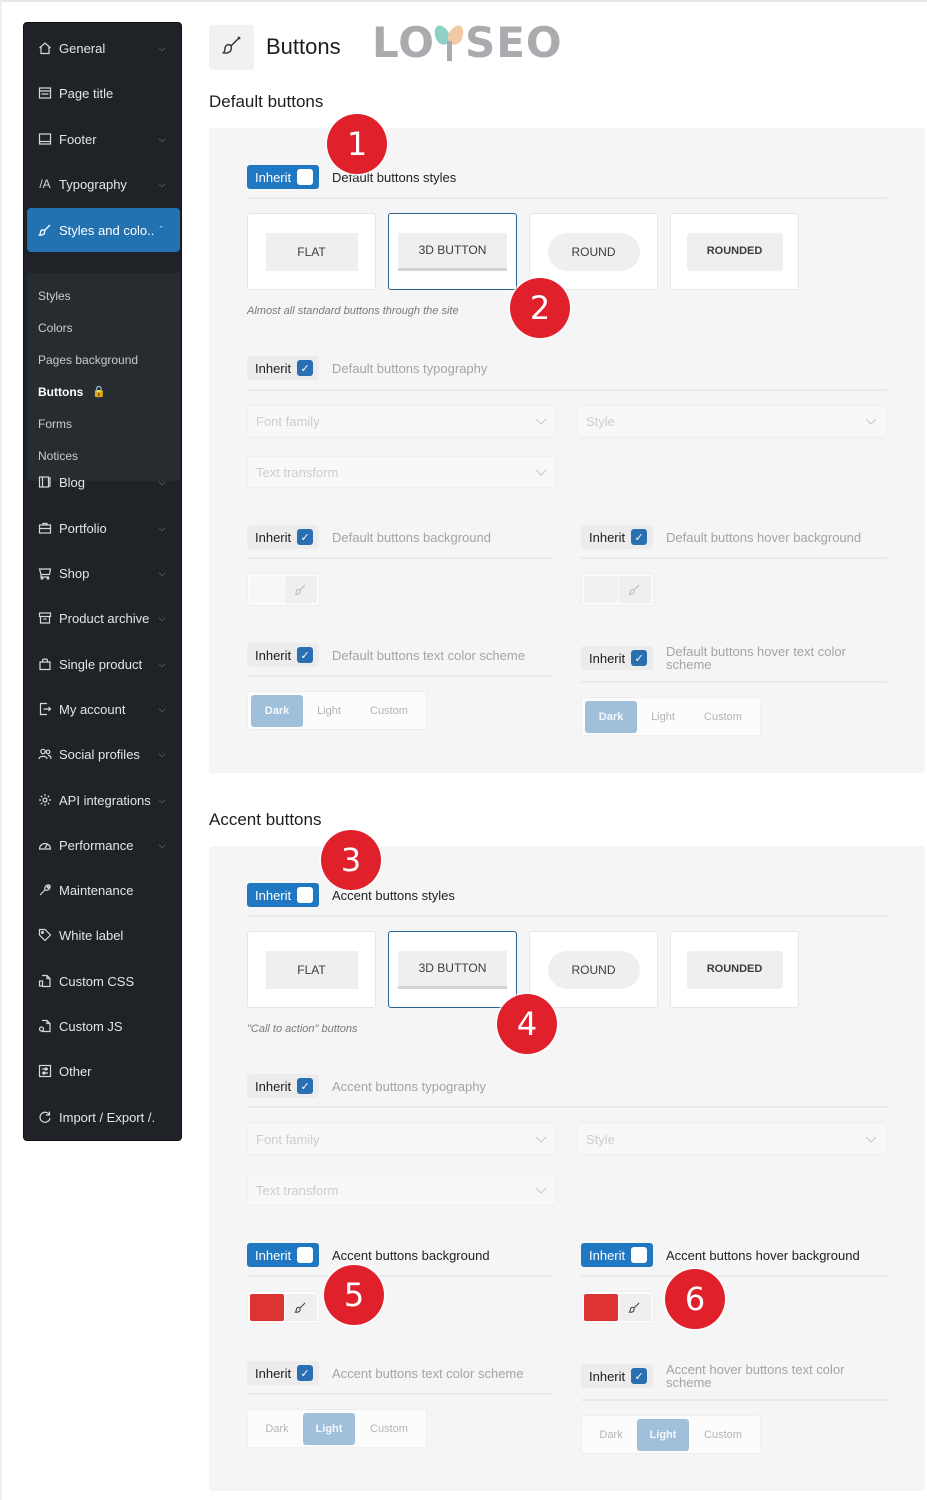 The width and height of the screenshot is (927, 1500). What do you see at coordinates (732, 421) in the screenshot?
I see `default-style-select: Style` at bounding box center [732, 421].